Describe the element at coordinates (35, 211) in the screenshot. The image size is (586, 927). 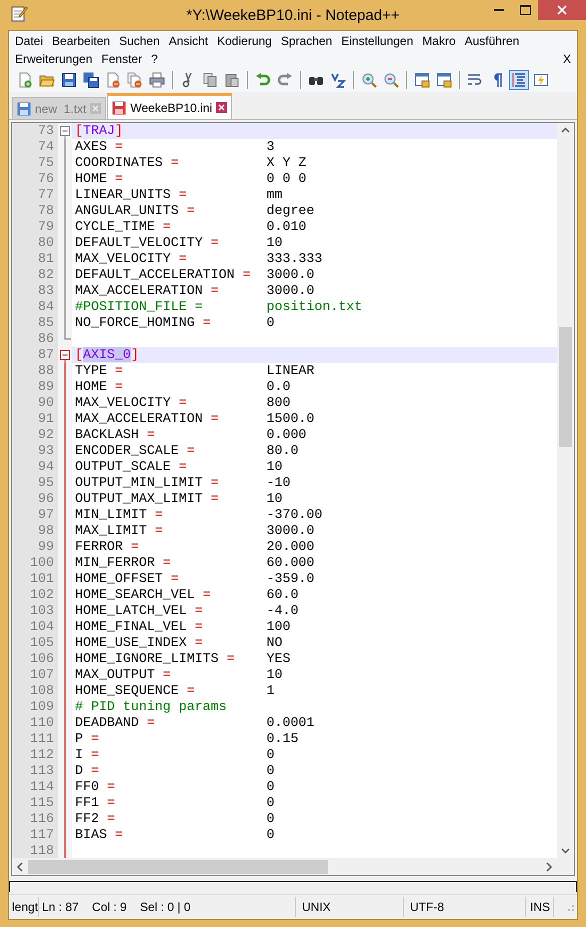
I see `line-number: 78` at that location.